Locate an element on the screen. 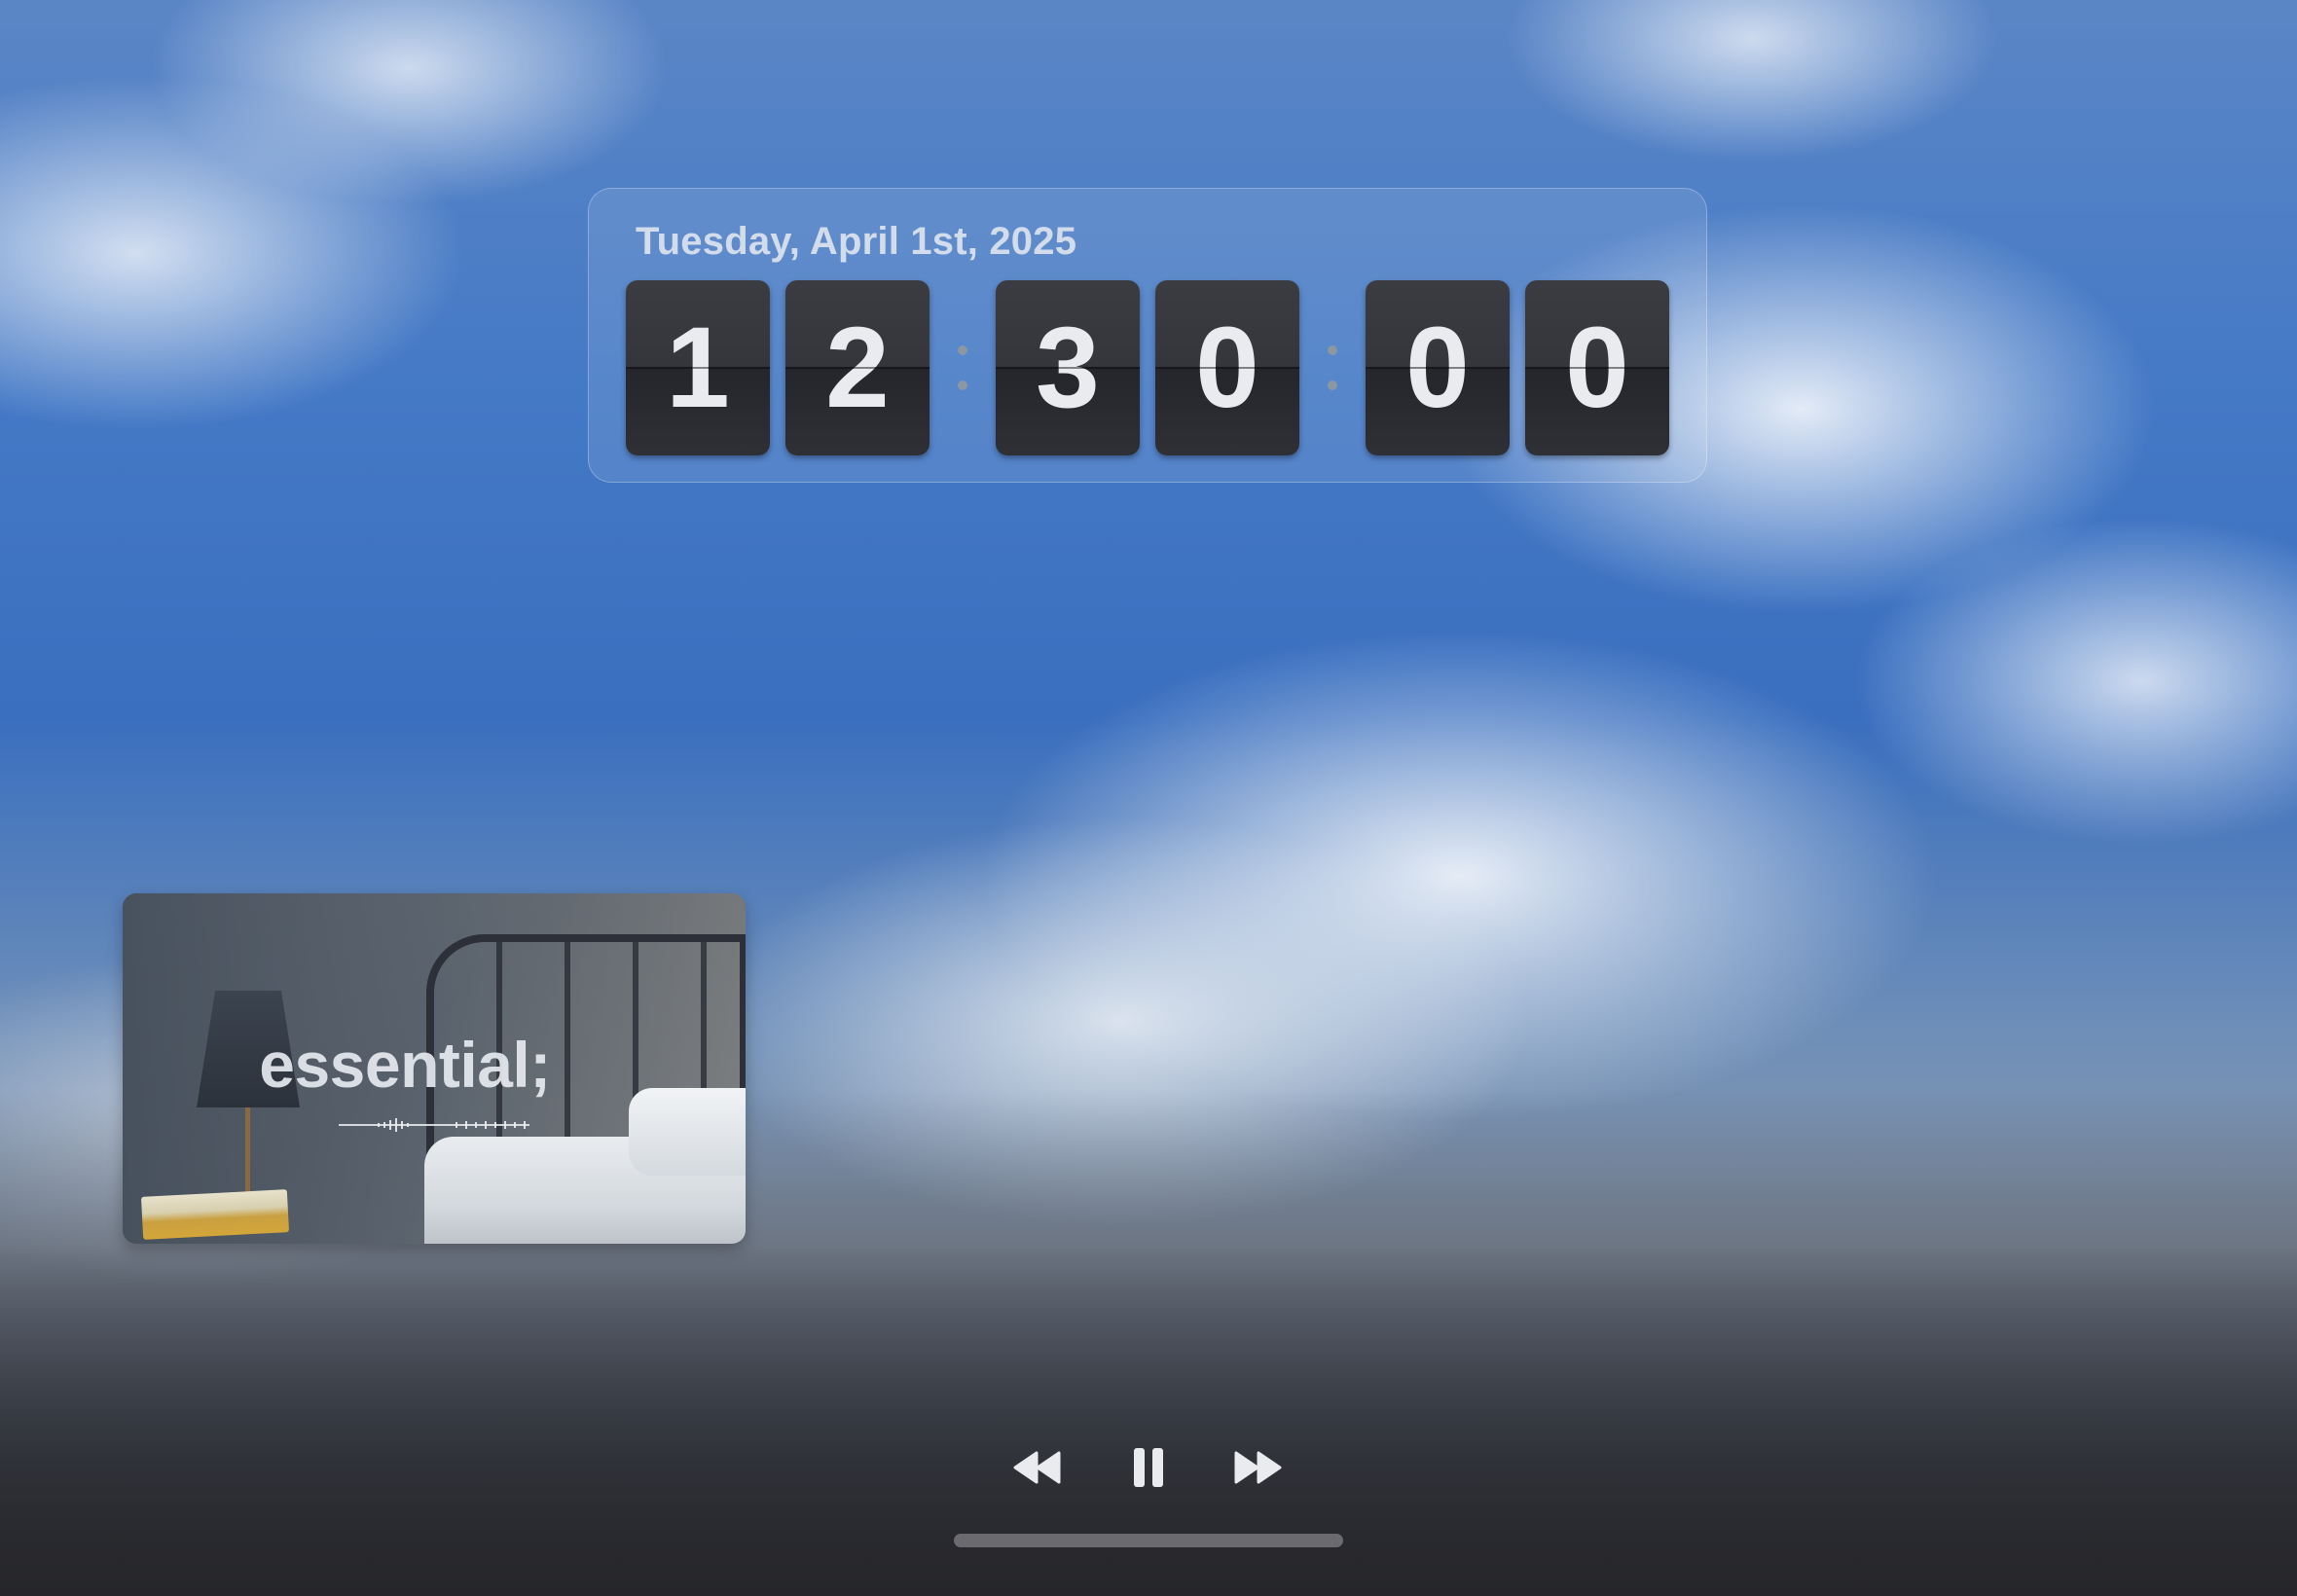 The height and width of the screenshot is (1596, 2297). play-pause-button is located at coordinates (1148, 1468).